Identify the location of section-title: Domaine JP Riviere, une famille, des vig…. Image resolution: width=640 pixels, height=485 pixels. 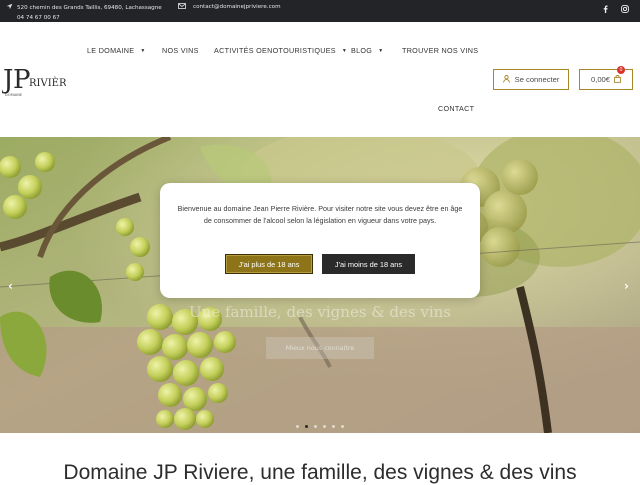
(320, 472).